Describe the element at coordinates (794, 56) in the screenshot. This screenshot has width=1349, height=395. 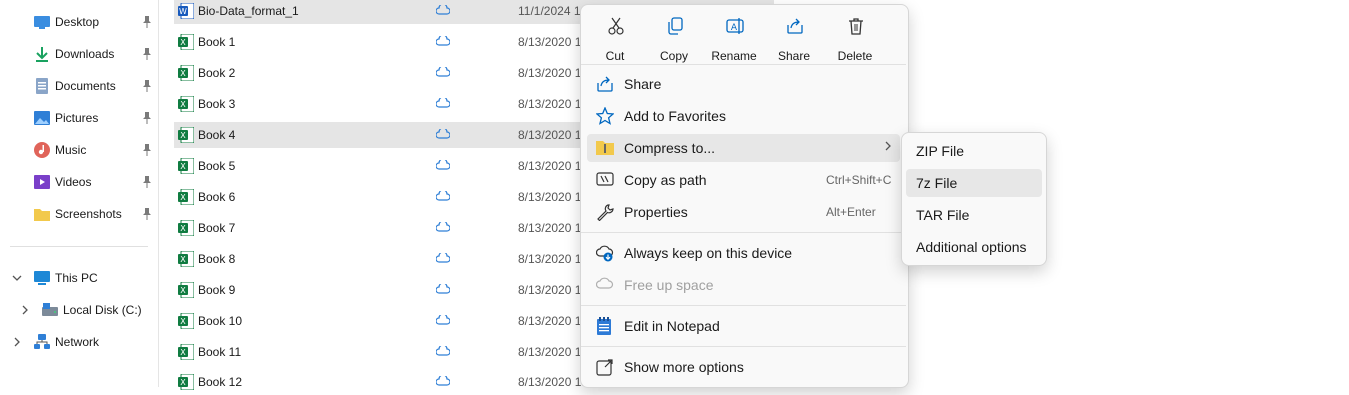
I see `share-label: Share` at that location.